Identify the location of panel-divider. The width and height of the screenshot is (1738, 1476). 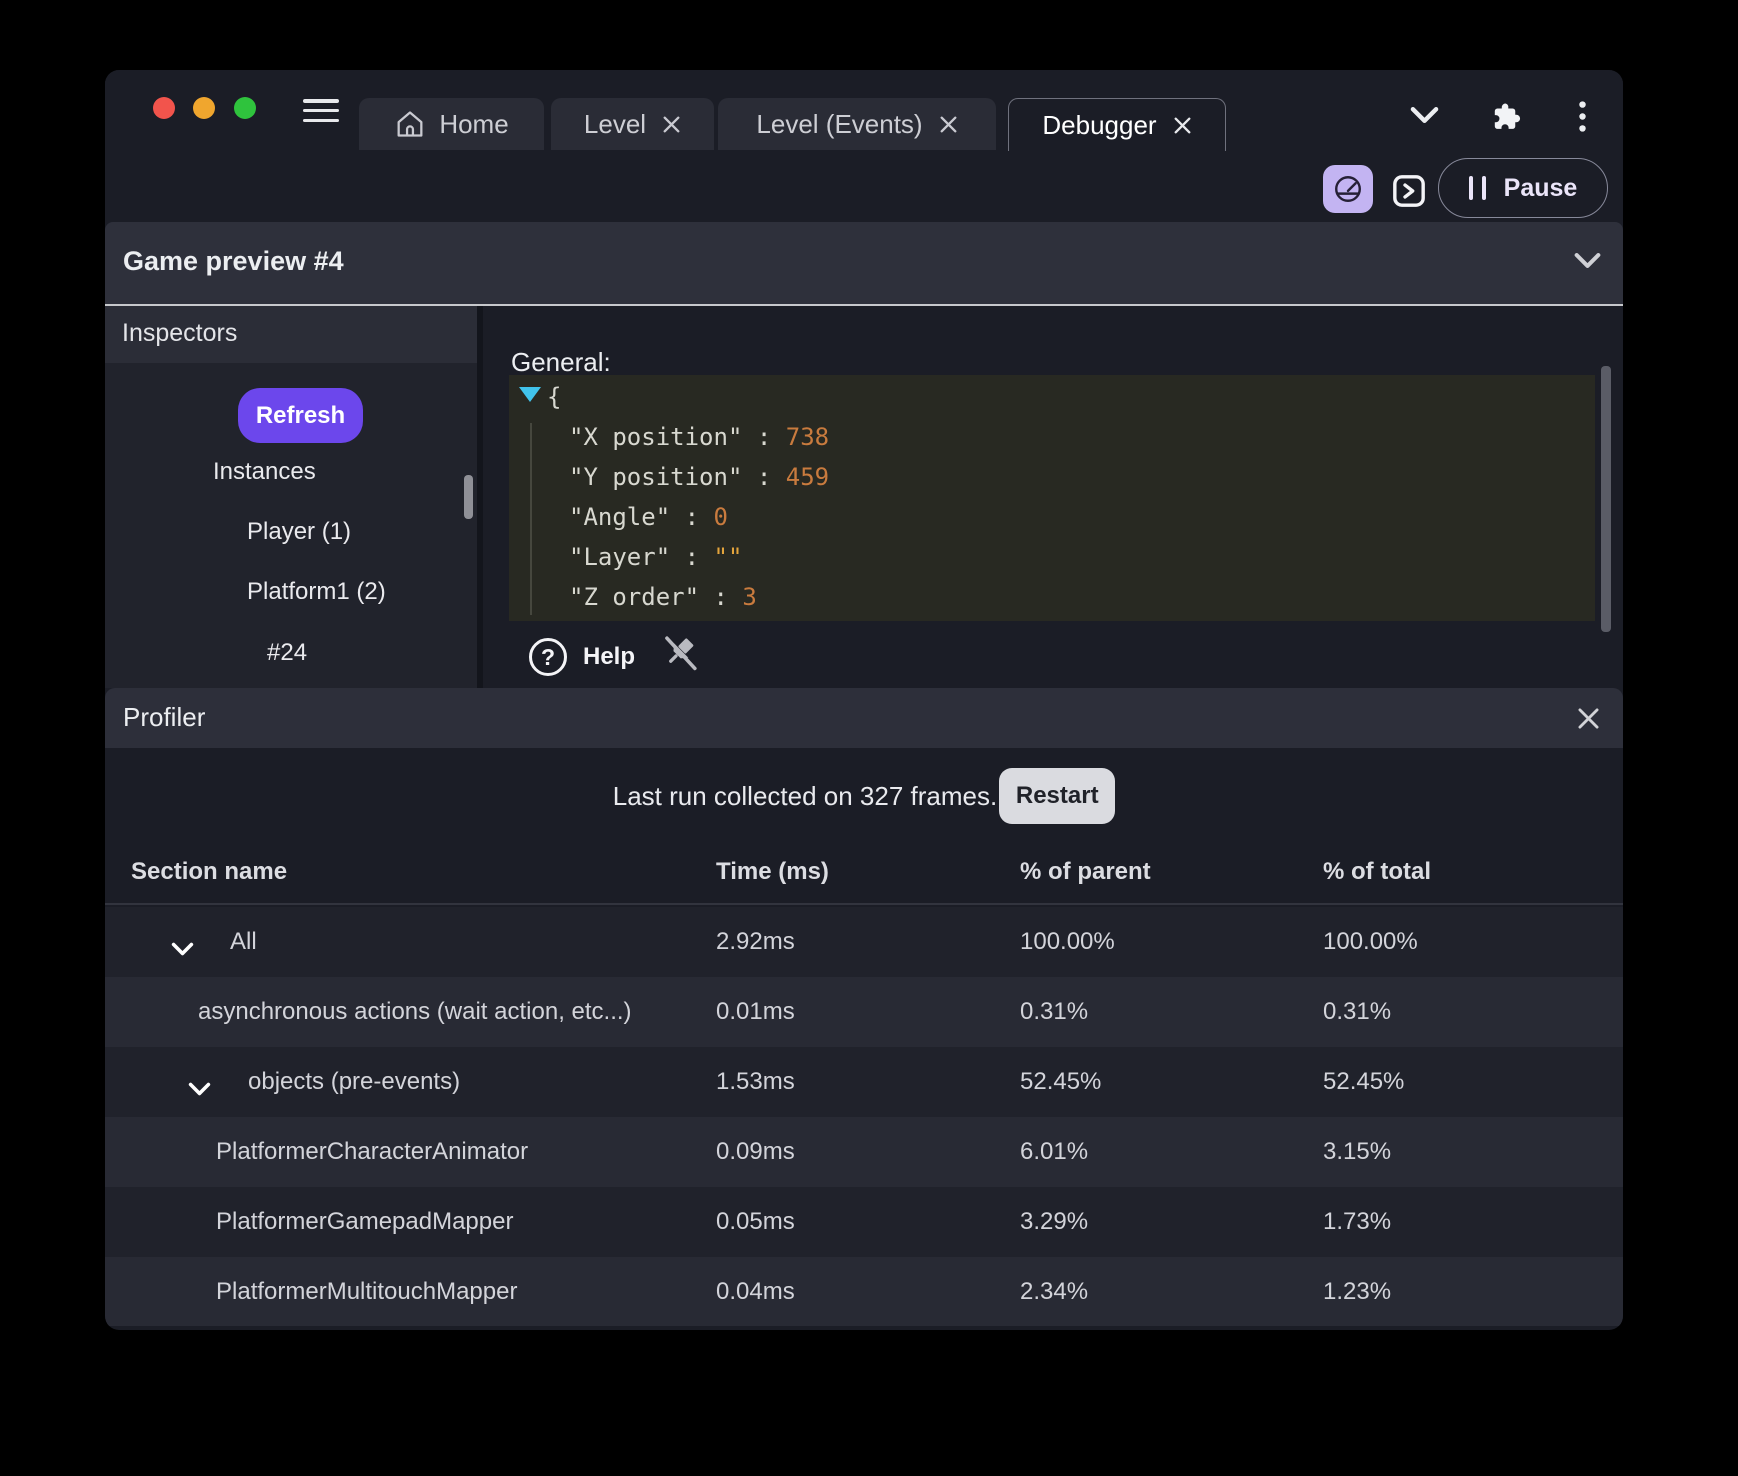
(480, 497).